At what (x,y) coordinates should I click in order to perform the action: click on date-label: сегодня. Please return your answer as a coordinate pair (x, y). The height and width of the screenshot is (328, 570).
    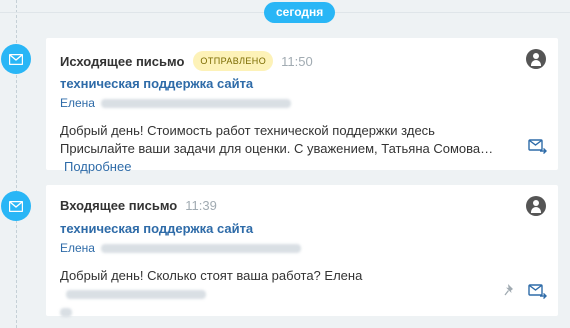
    Looking at the image, I should click on (300, 12).